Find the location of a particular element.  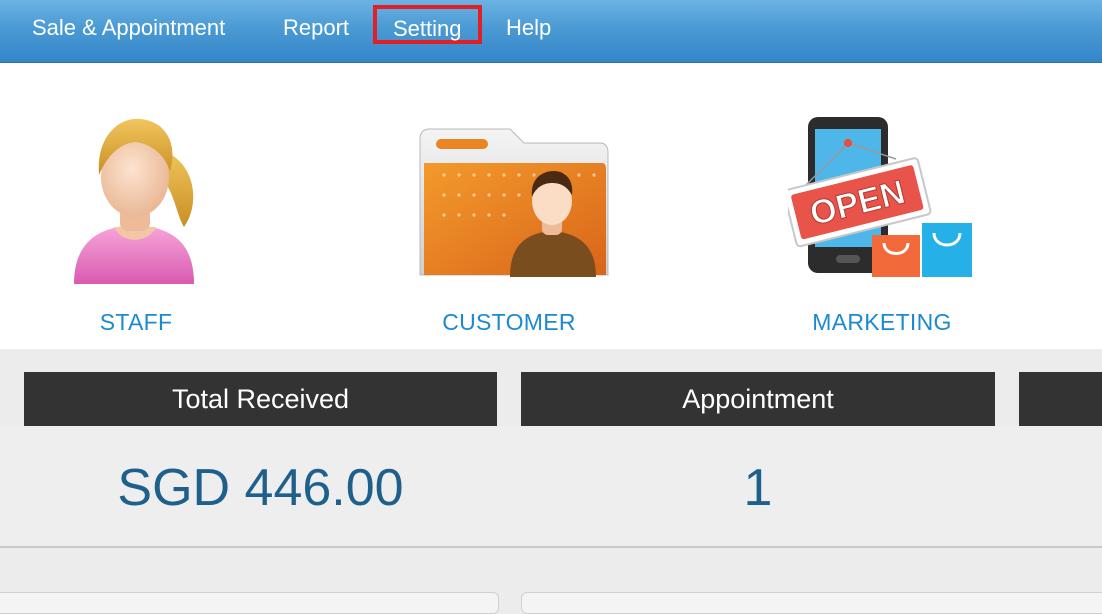

nav-sale-appointment: Sale & Appointment is located at coordinates (128, 28).